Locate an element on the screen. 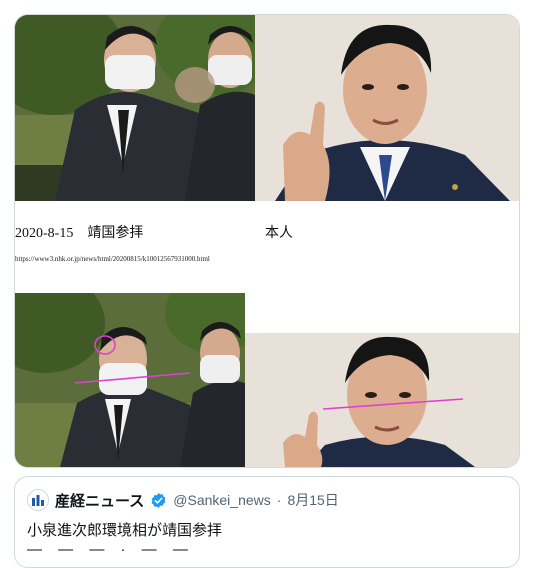 The width and height of the screenshot is (536, 568). photo-shrine-visit-annotated is located at coordinates (130, 380).